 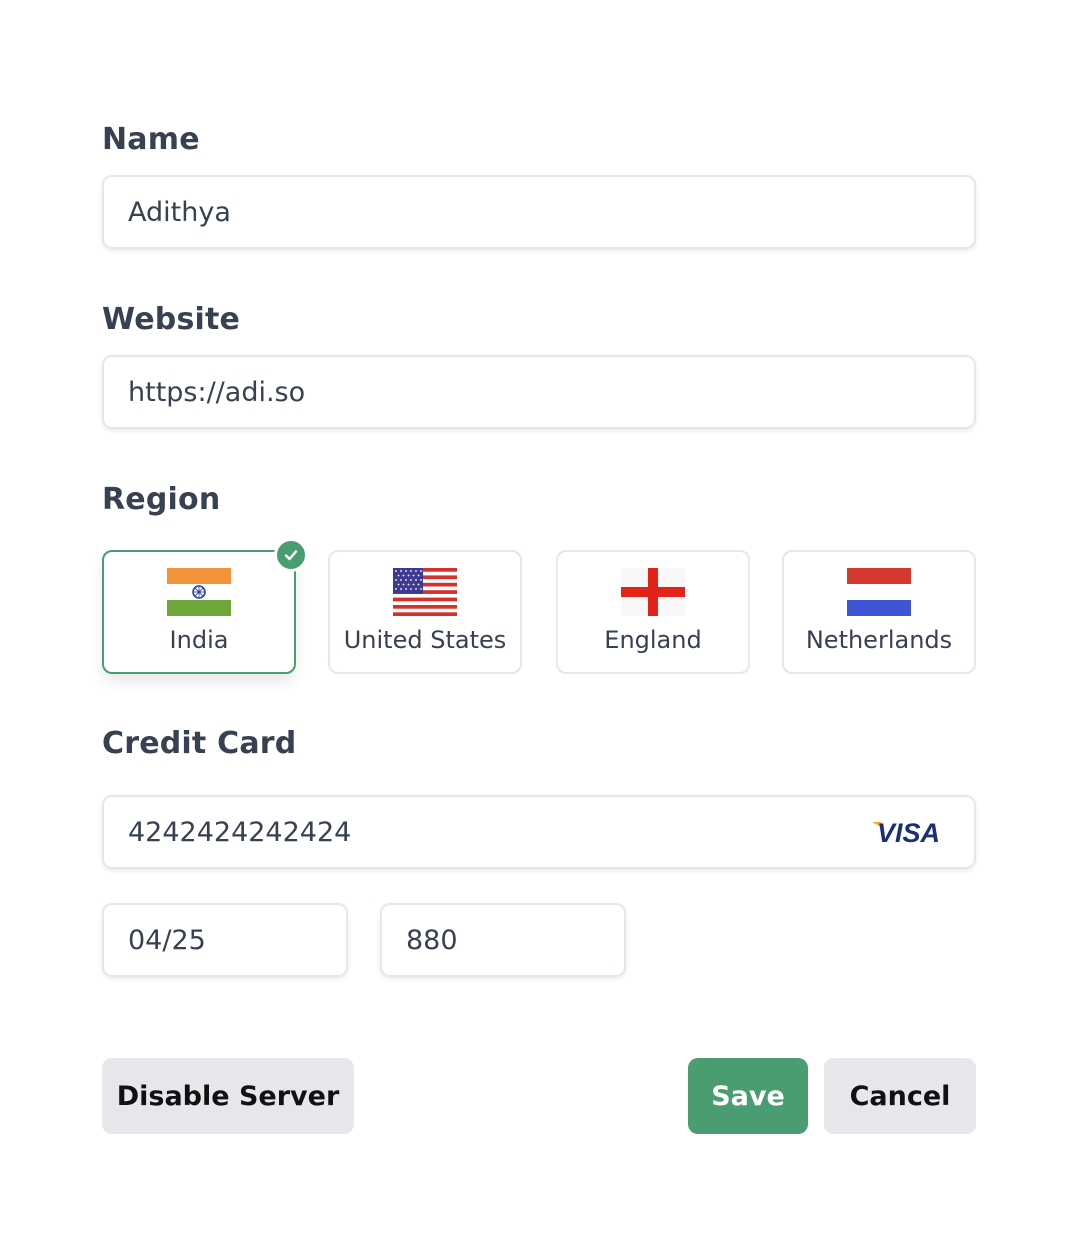 I want to click on visa-logo-text: VISA, so click(x=908, y=832).